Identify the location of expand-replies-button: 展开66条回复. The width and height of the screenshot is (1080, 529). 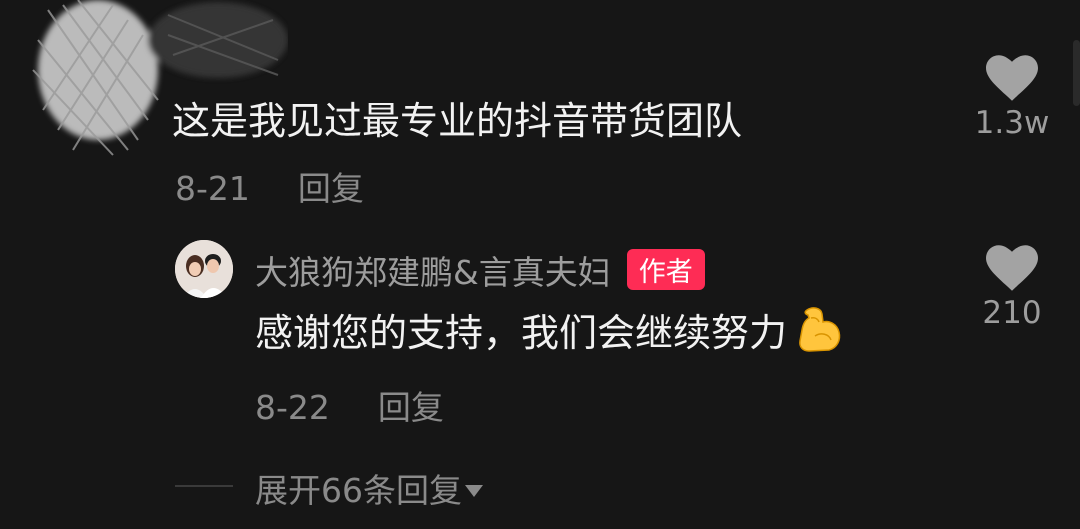
(369, 488).